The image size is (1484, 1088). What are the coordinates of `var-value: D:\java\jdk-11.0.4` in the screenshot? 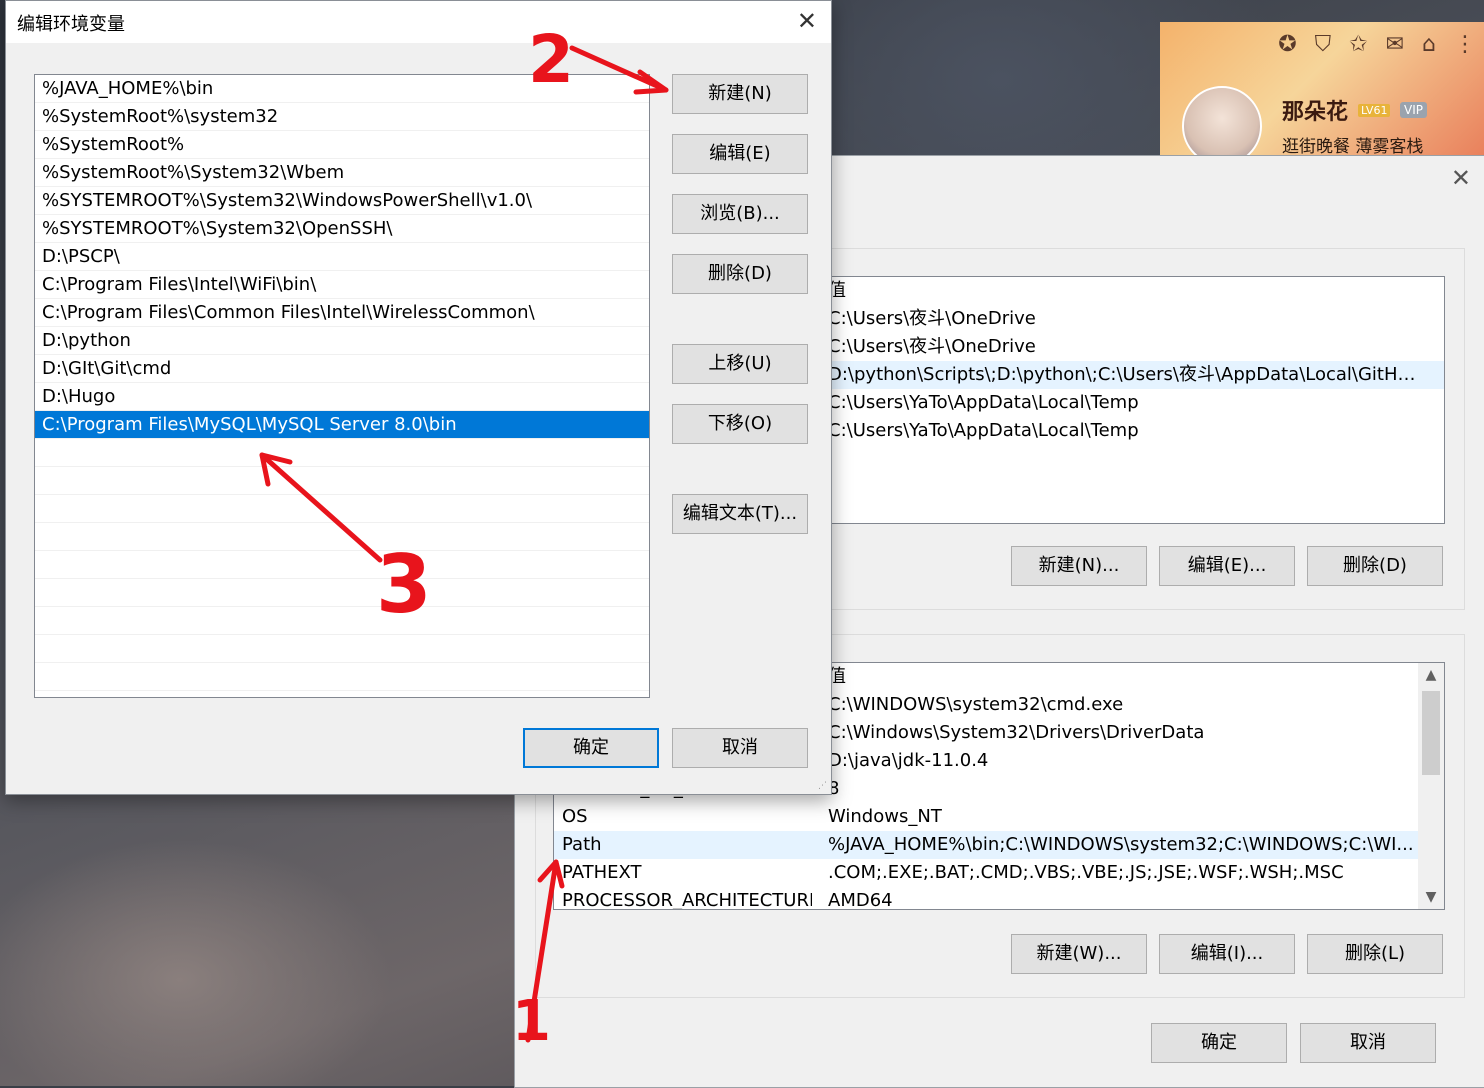 It's located at (908, 760).